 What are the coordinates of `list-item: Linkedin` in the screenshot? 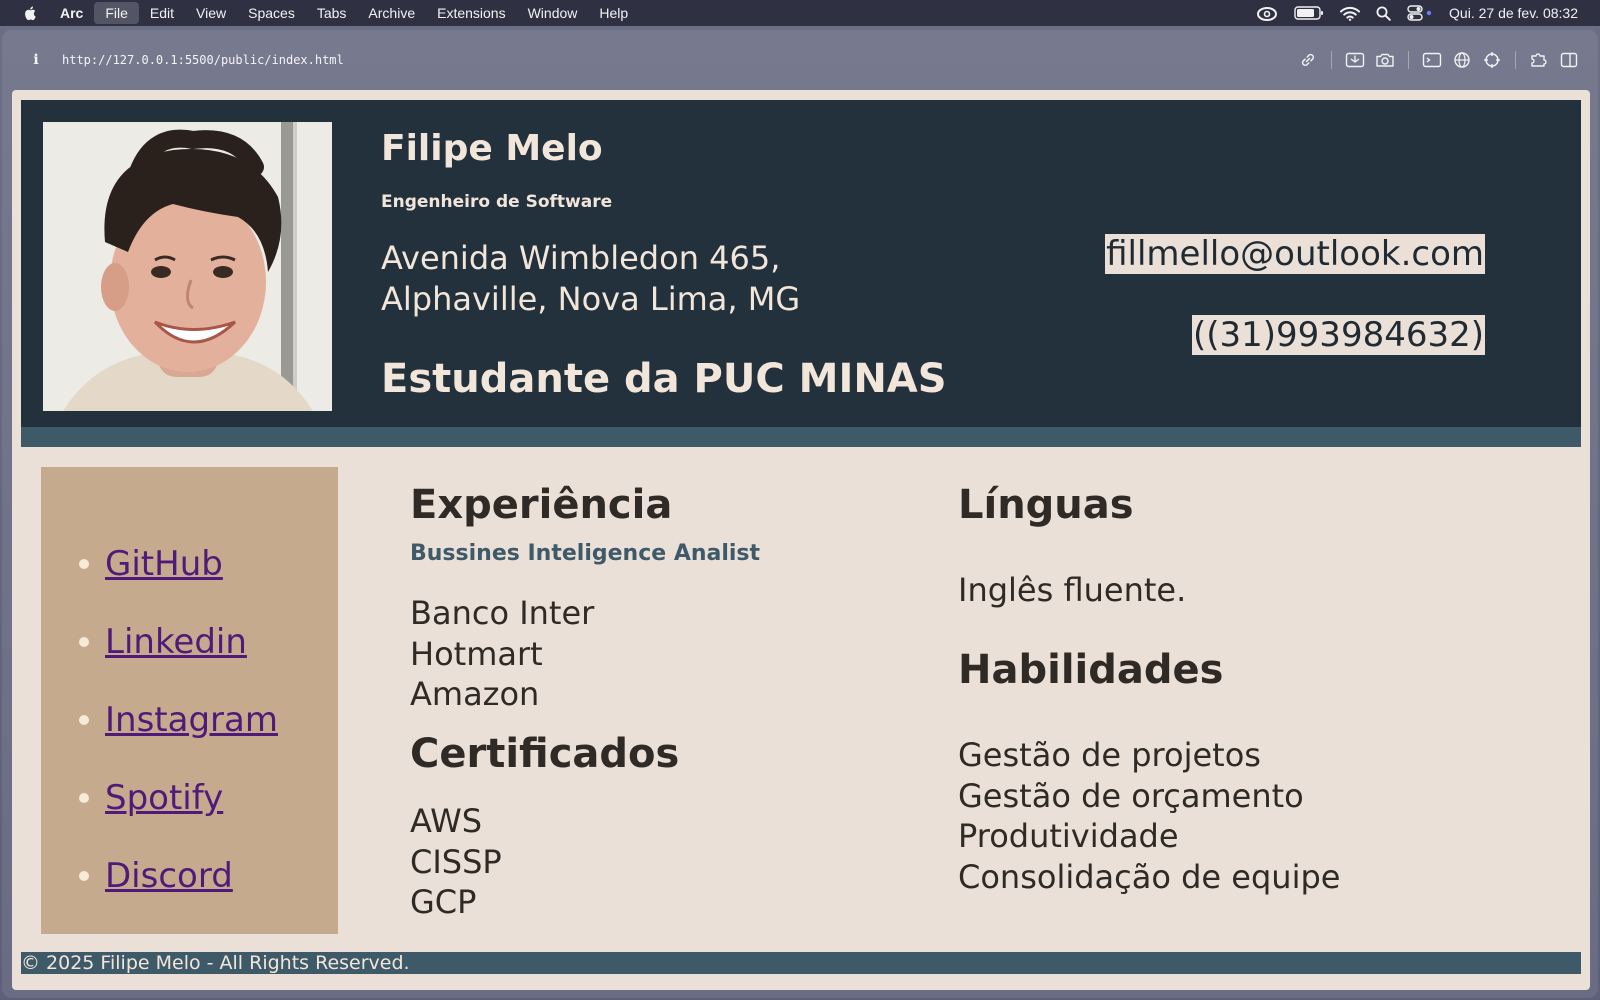 It's located at (178, 642).